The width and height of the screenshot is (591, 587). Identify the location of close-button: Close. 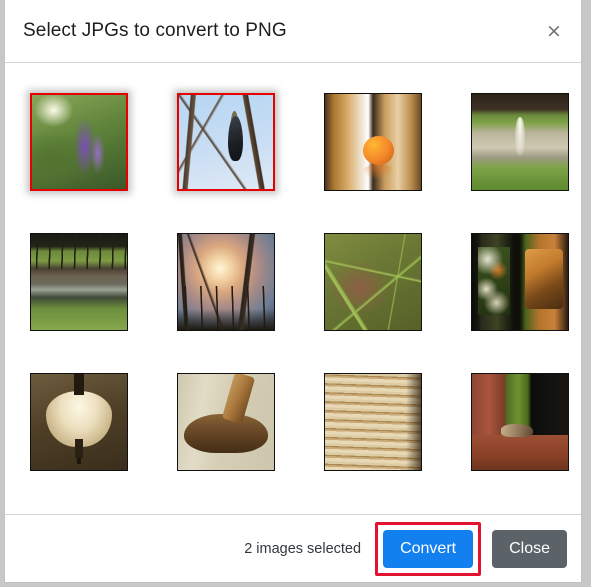
(529, 548).